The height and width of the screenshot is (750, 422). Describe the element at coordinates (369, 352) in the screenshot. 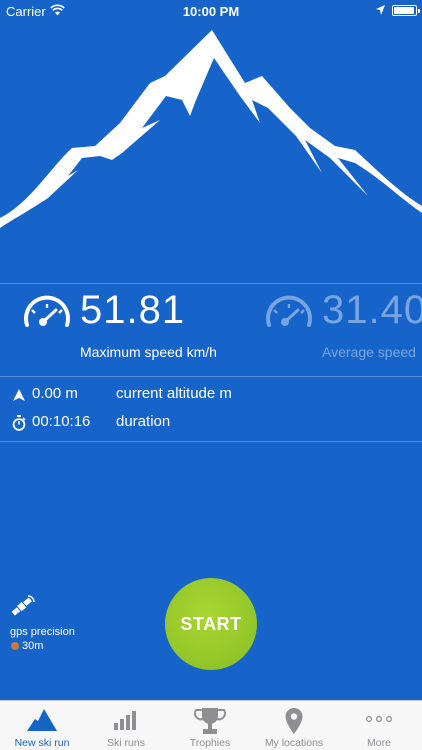

I see `avg-speed-label: Average speed` at that location.